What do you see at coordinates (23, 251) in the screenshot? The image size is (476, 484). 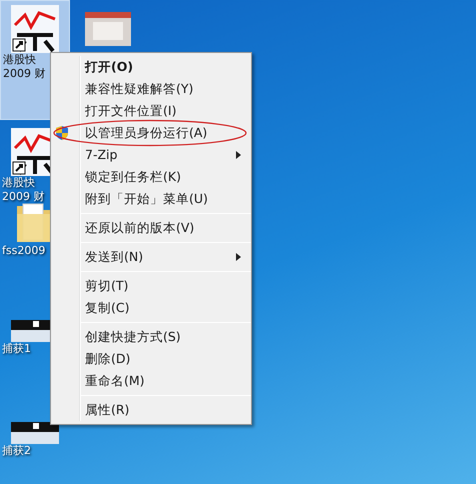 I see `icon-label: fss2009` at bounding box center [23, 251].